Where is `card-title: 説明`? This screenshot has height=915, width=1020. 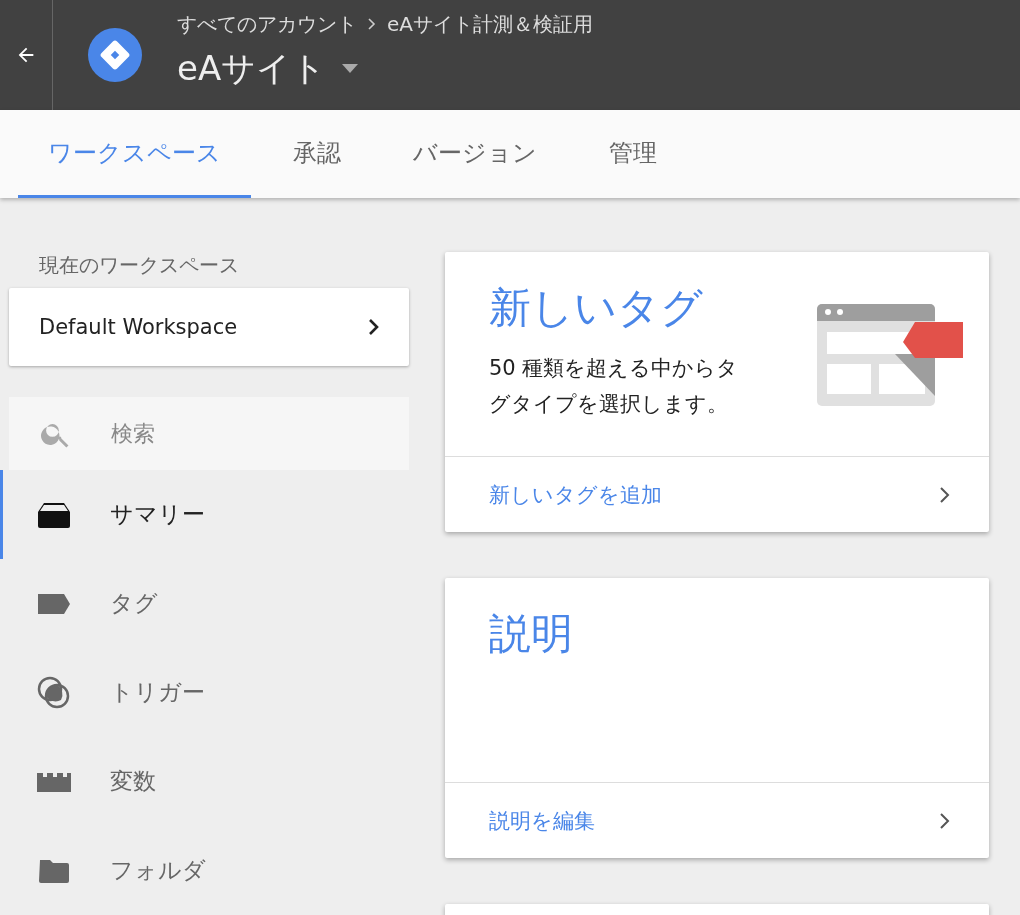
card-title: 説明 is located at coordinates (531, 634).